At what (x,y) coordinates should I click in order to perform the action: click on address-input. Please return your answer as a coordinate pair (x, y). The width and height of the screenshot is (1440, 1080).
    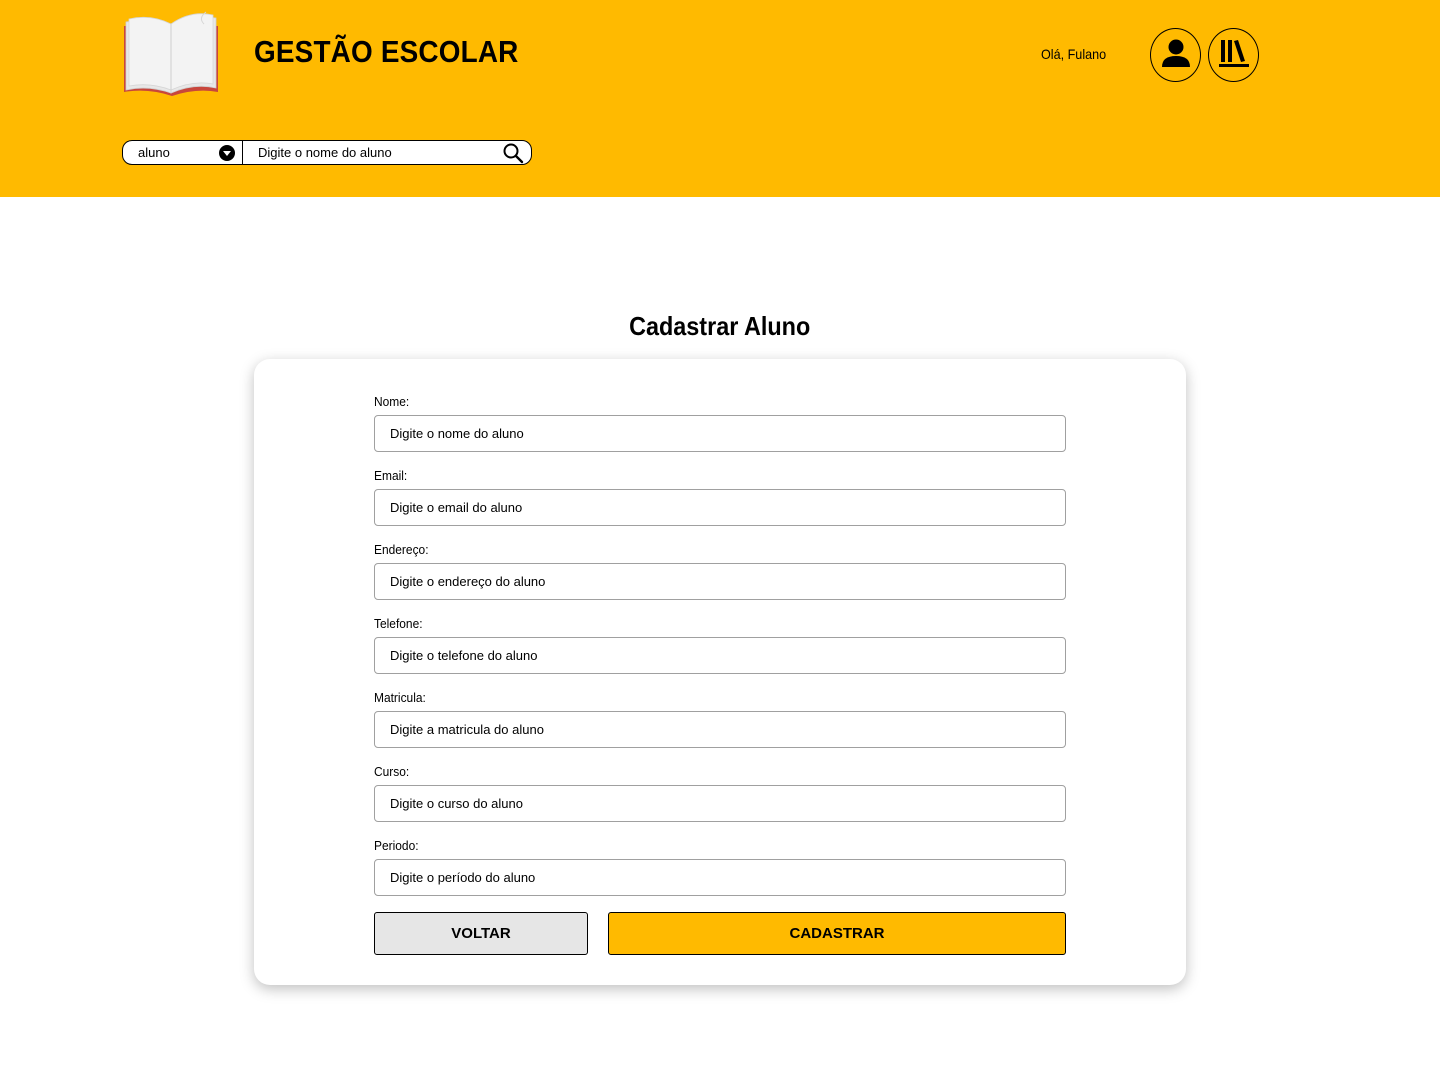
    Looking at the image, I should click on (720, 581).